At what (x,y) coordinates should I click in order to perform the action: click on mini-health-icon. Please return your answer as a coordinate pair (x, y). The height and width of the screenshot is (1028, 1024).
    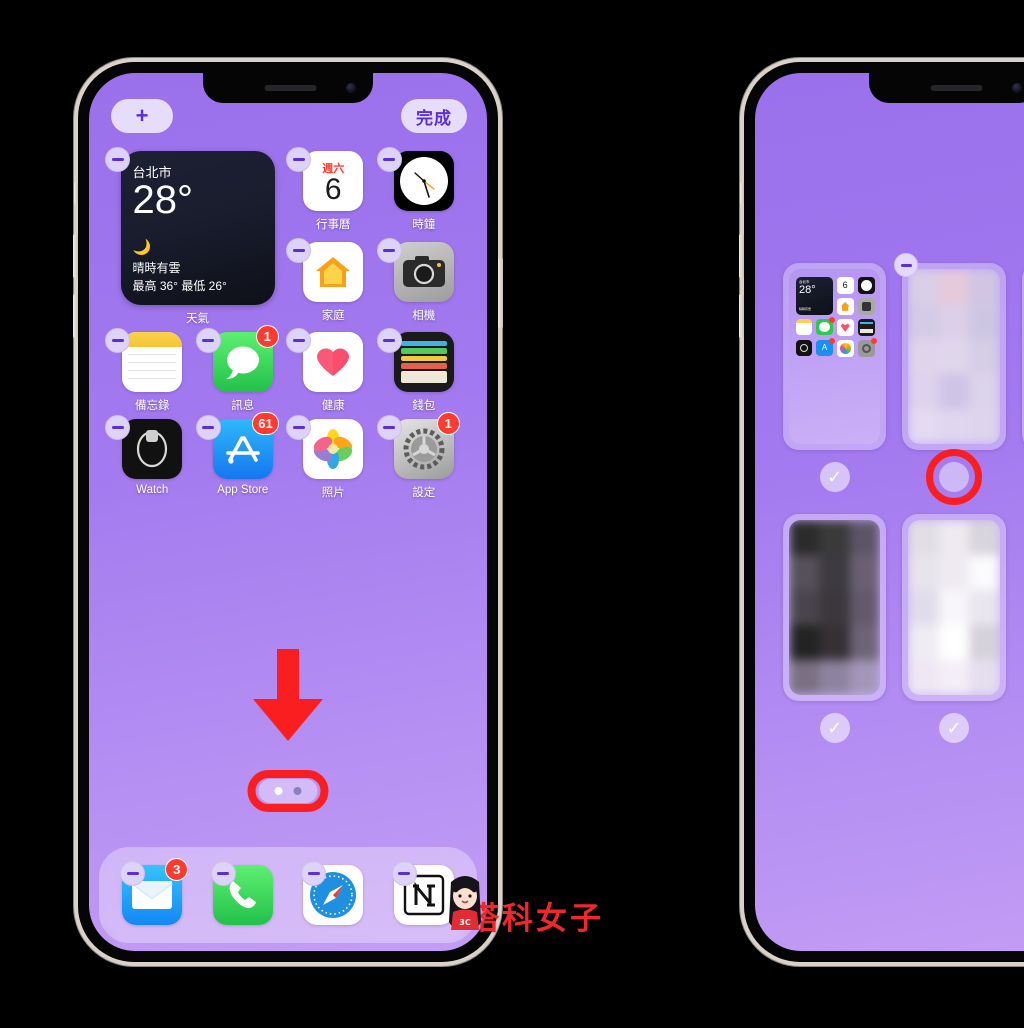
    Looking at the image, I should click on (845, 327).